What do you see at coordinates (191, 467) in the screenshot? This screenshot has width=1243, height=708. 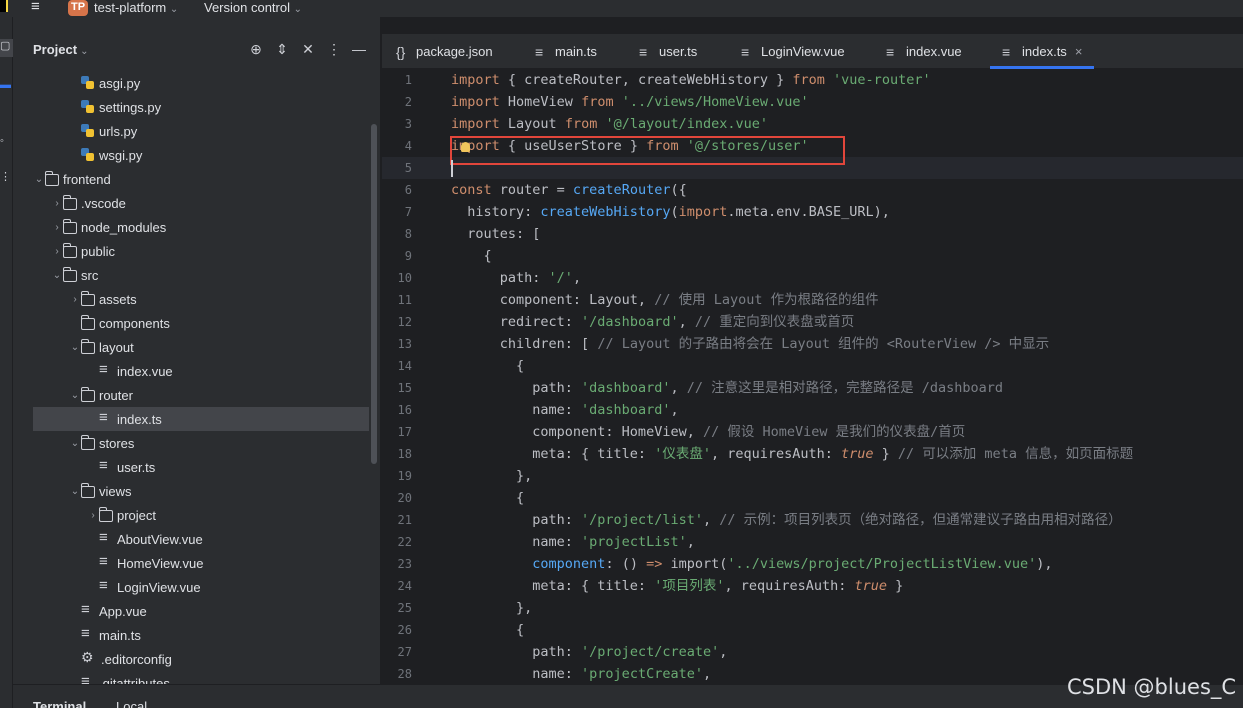 I see `tree-item-user-ts: user.ts` at bounding box center [191, 467].